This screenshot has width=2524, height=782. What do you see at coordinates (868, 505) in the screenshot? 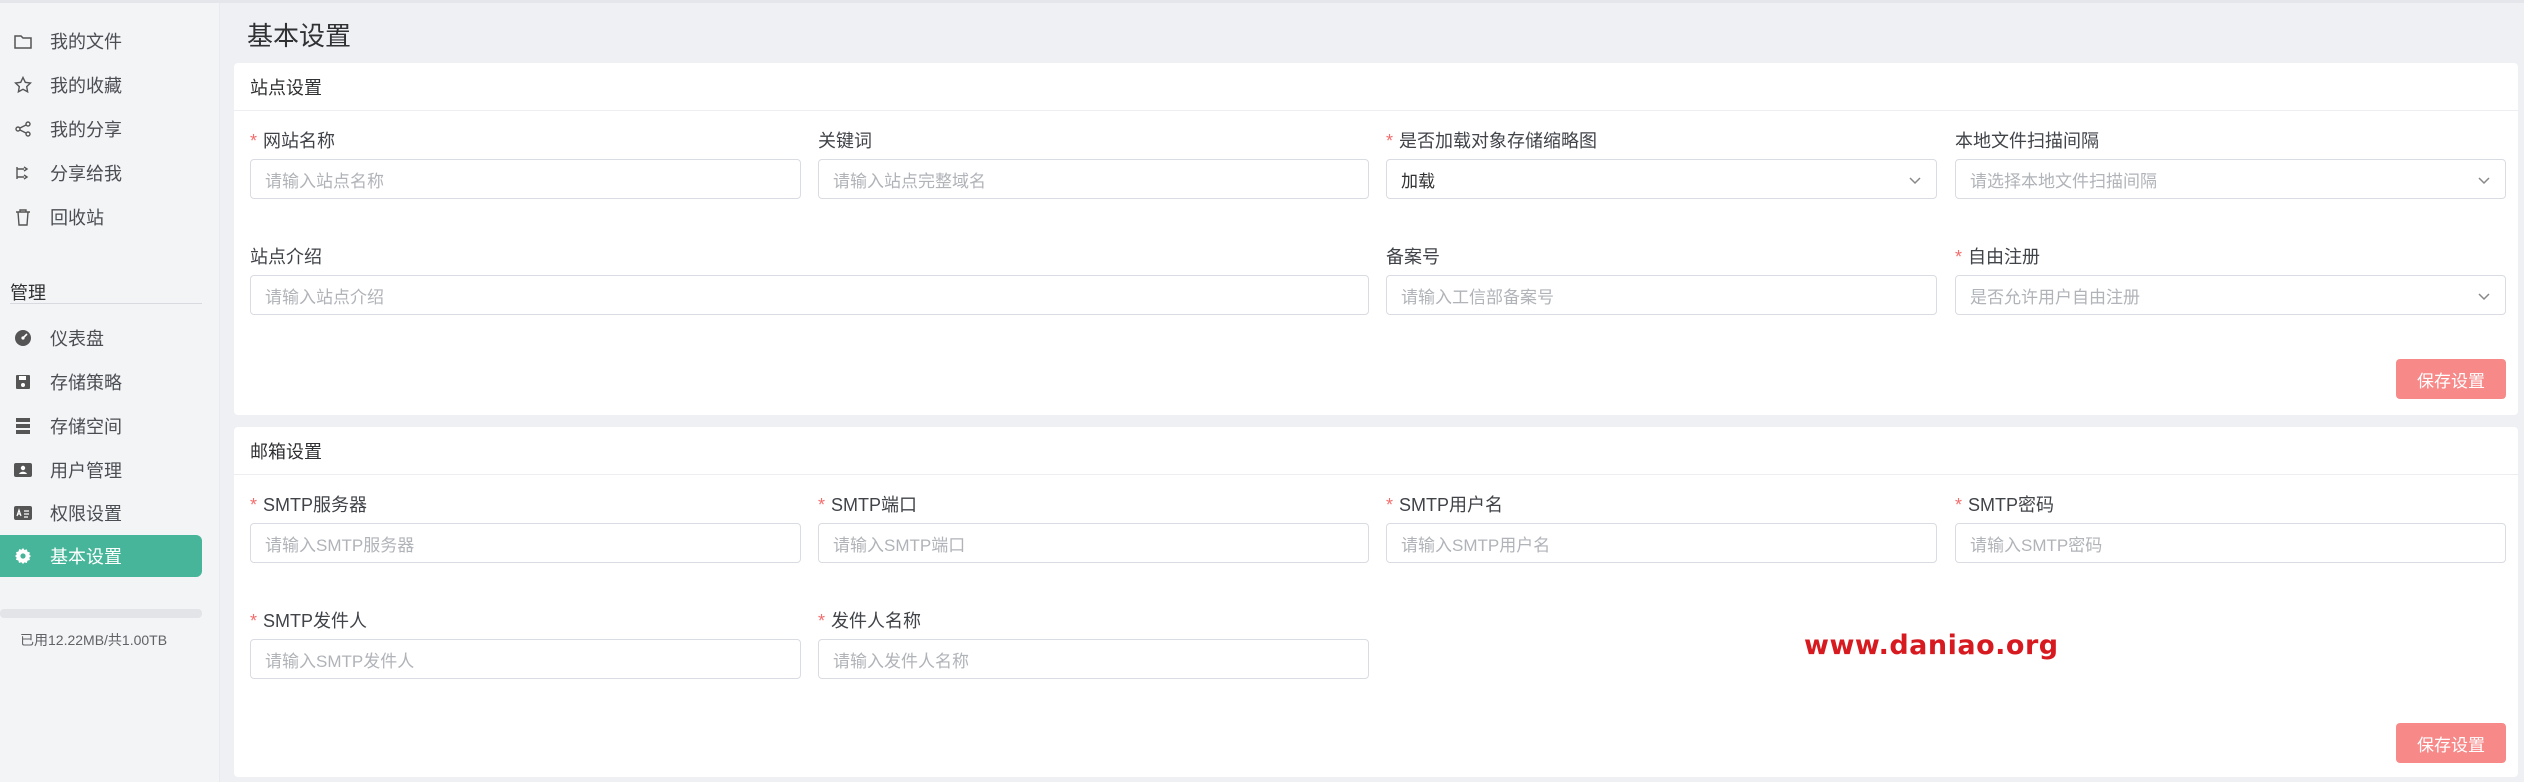
I see `smtp-port-label: * SMTP端口` at bounding box center [868, 505].